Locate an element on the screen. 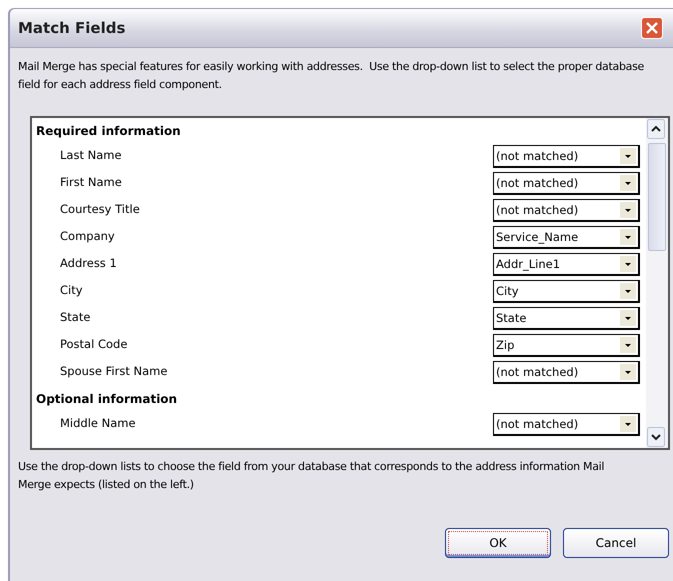 The height and width of the screenshot is (581, 673). field-label: Middle Name is located at coordinates (98, 423).